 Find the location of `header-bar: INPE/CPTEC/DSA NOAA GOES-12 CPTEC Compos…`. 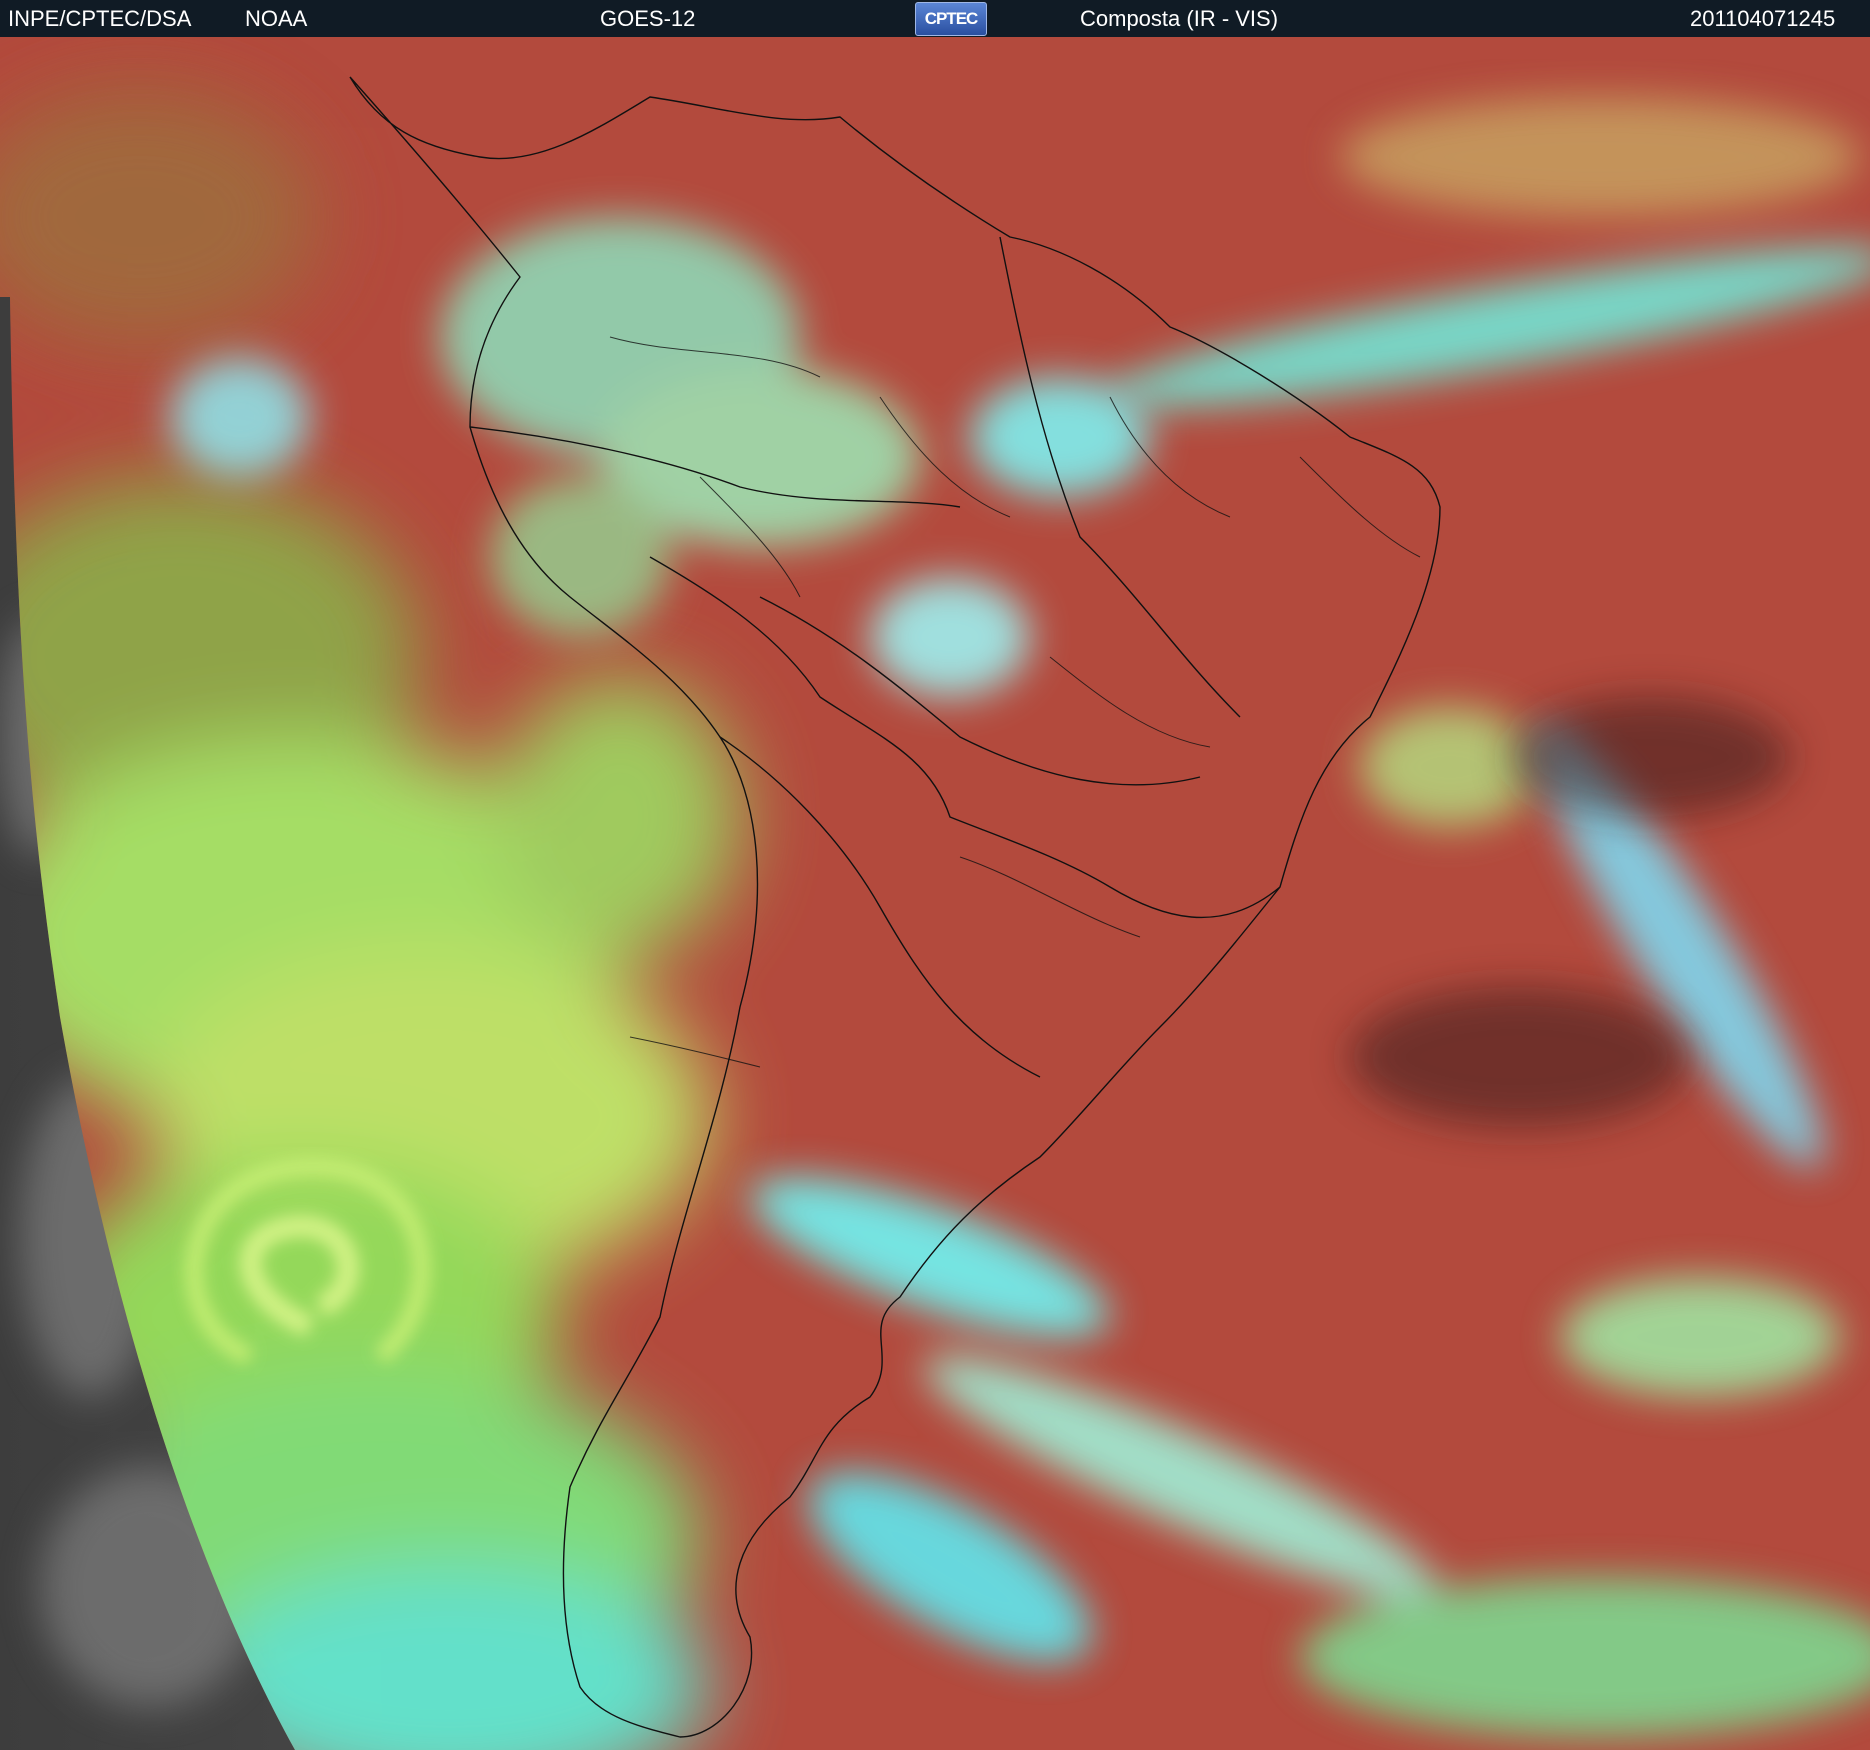

header-bar: INPE/CPTEC/DSA NOAA GOES-12 CPTEC Compos… is located at coordinates (935, 18).